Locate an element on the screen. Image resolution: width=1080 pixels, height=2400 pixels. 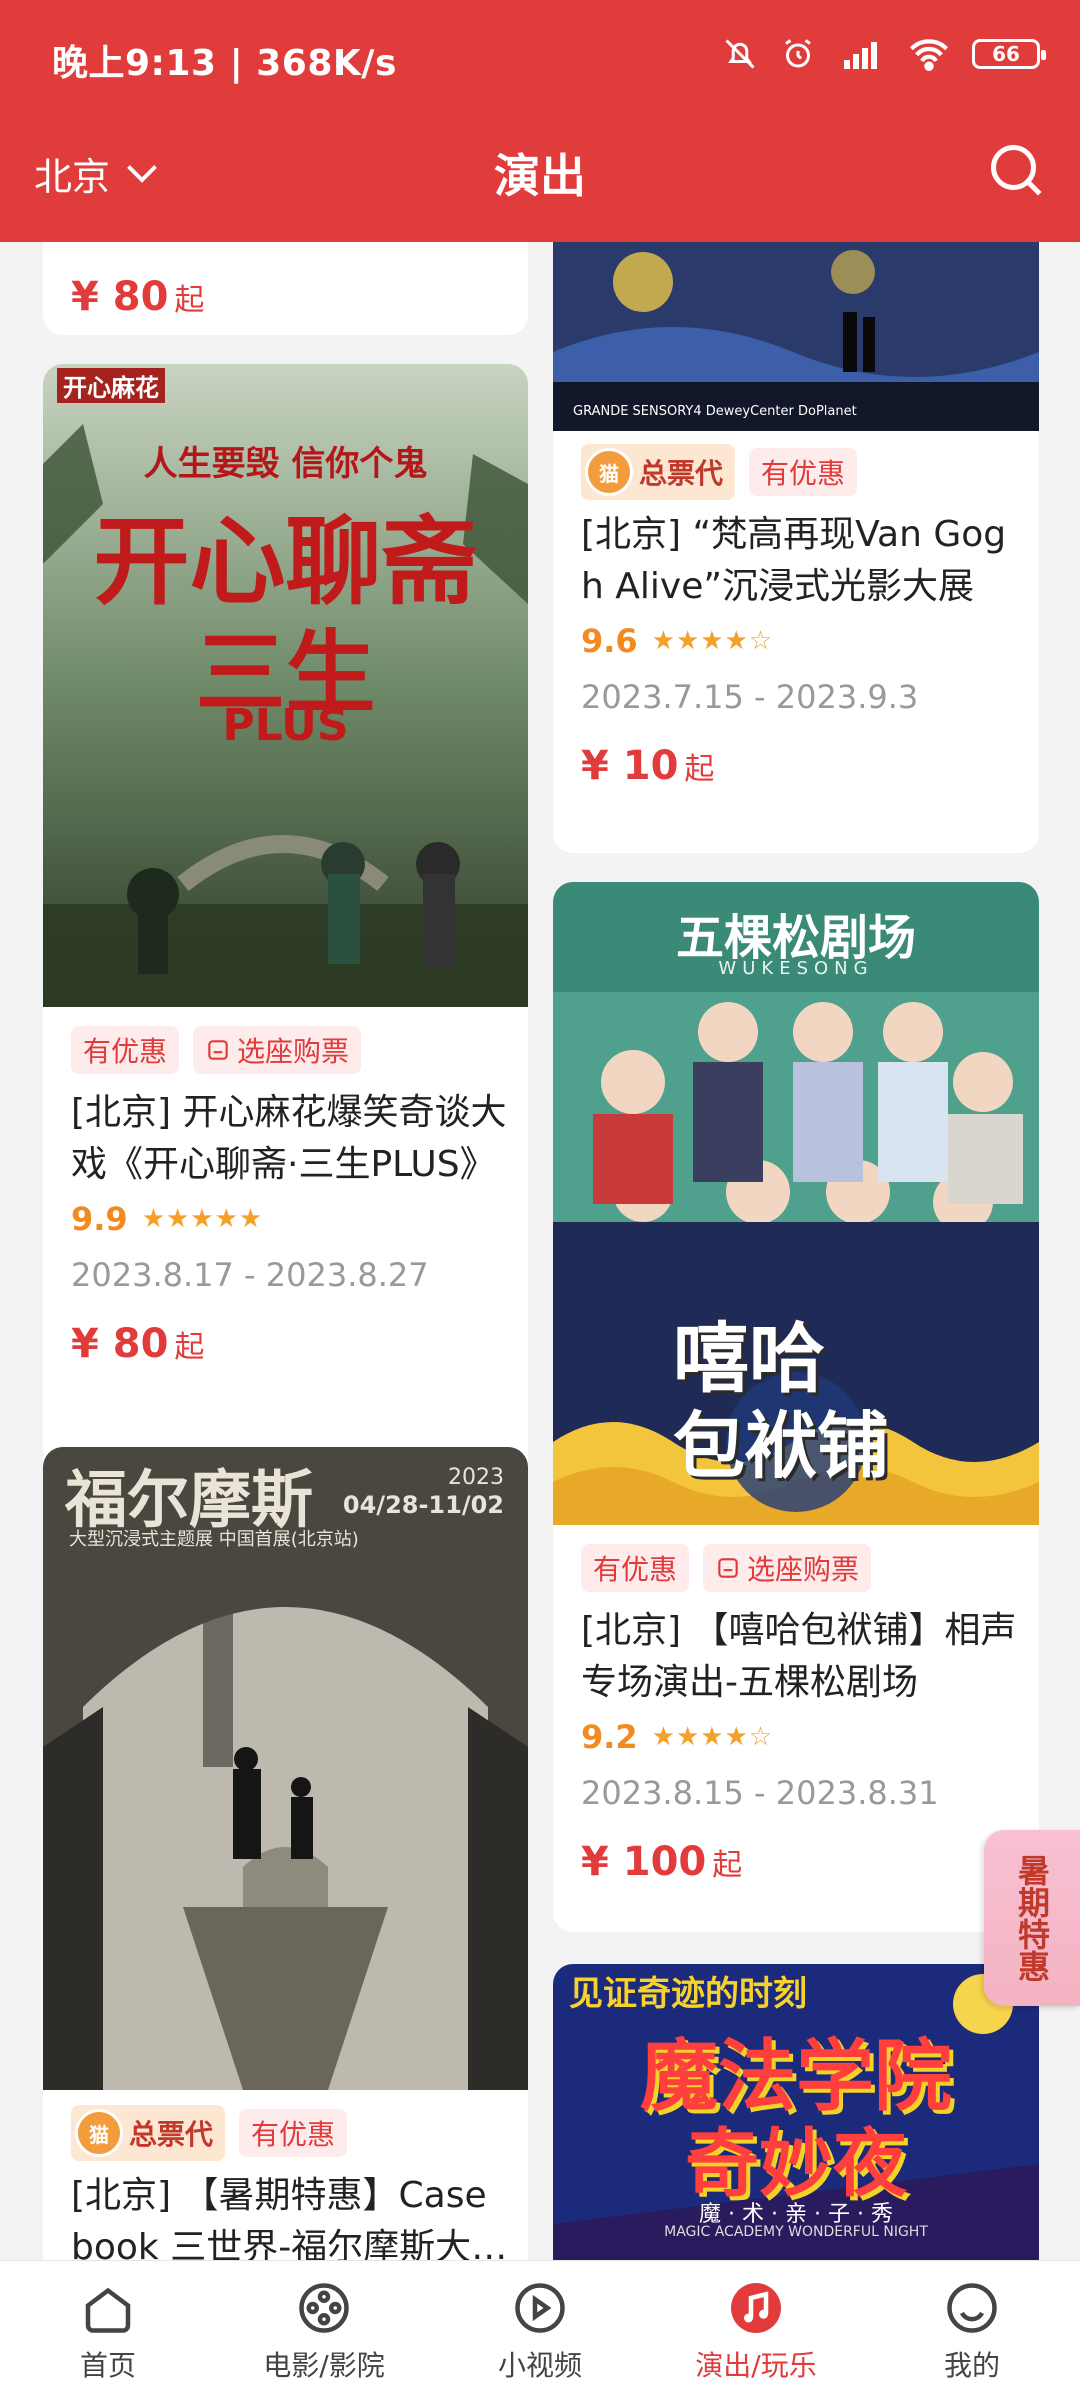
status-icons: 66 is located at coordinates (884, 54).